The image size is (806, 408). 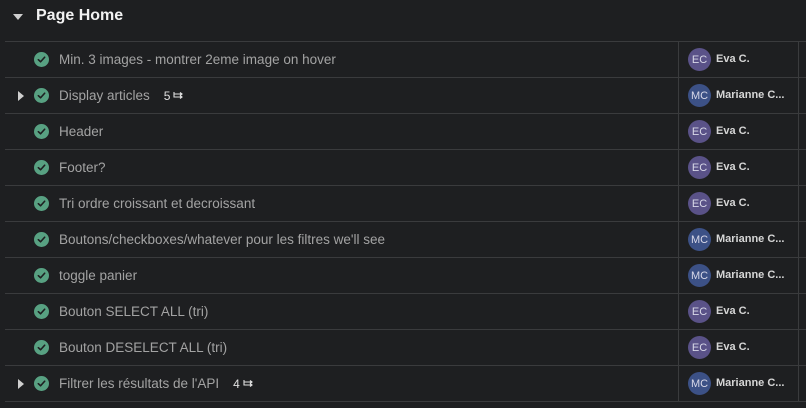 I want to click on task-name: Filtrer les résultats de l'API 4, so click(x=156, y=383).